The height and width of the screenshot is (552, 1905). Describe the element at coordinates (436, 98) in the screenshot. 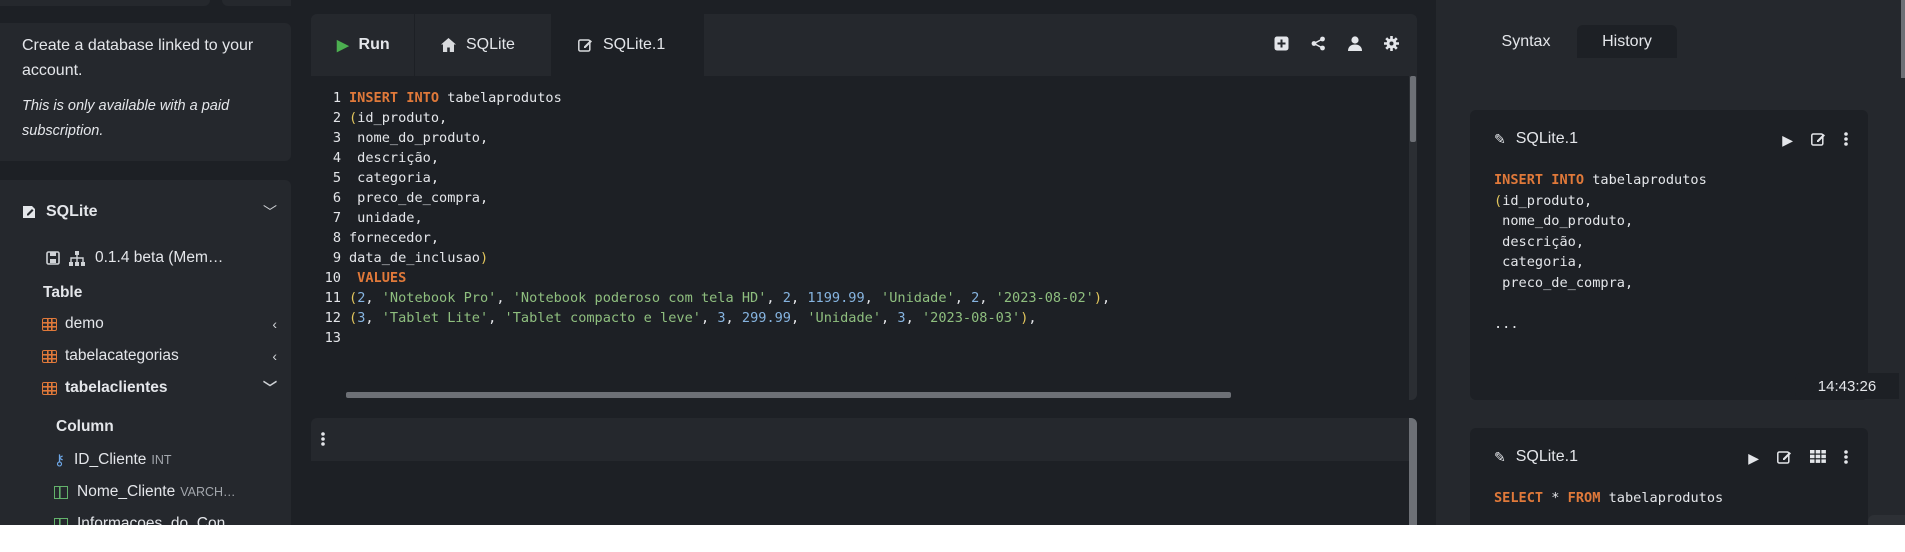

I see `code-line: 1 INSERT INTO tabelaprodutos` at that location.